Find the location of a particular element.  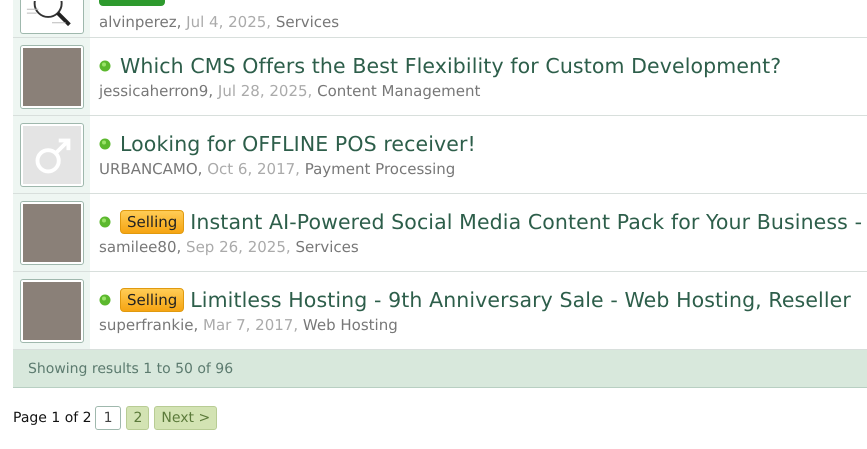

thread-title-link: Limitless Hosting - 9th Anniversary Sale - Web Hosting, Reseller is located at coordinates (520, 300).